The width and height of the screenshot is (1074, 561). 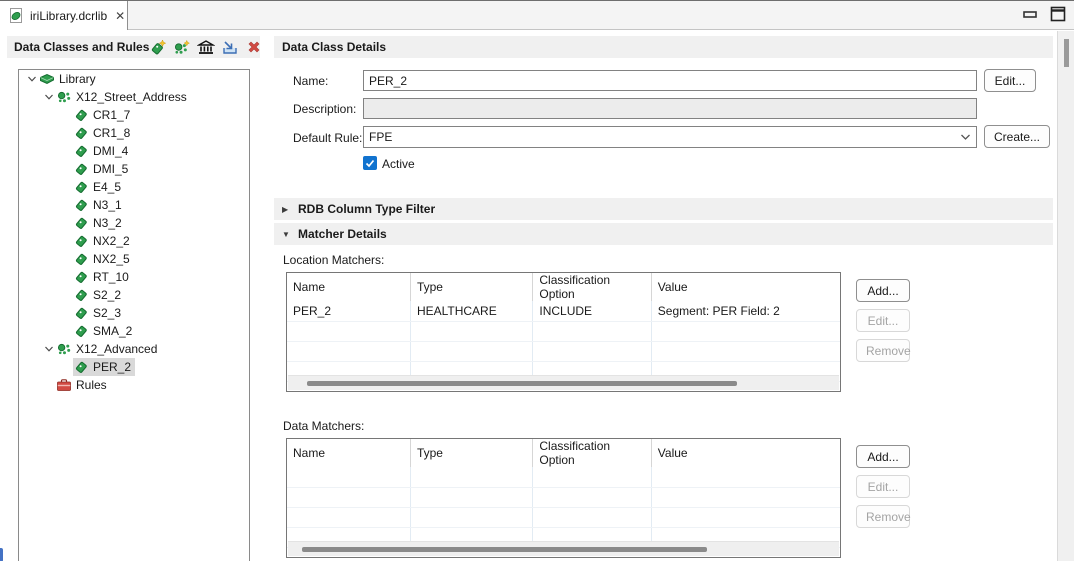 What do you see at coordinates (69, 79) in the screenshot?
I see `tree-item-content: Library` at bounding box center [69, 79].